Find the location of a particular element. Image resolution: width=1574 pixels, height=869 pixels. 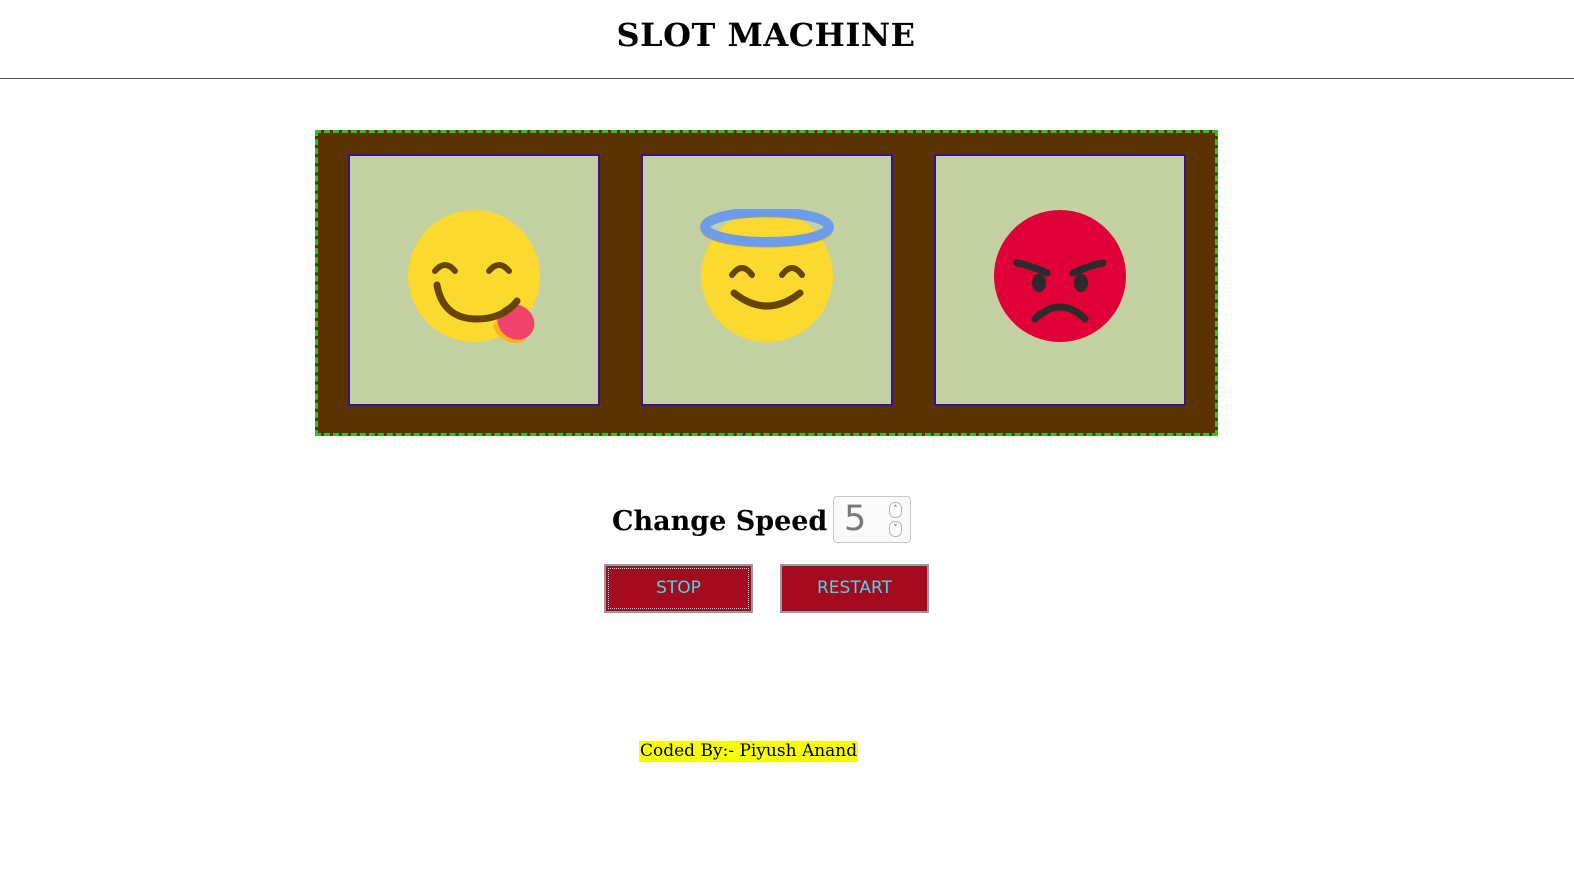

face-savoring-food-icon is located at coordinates (474, 276).